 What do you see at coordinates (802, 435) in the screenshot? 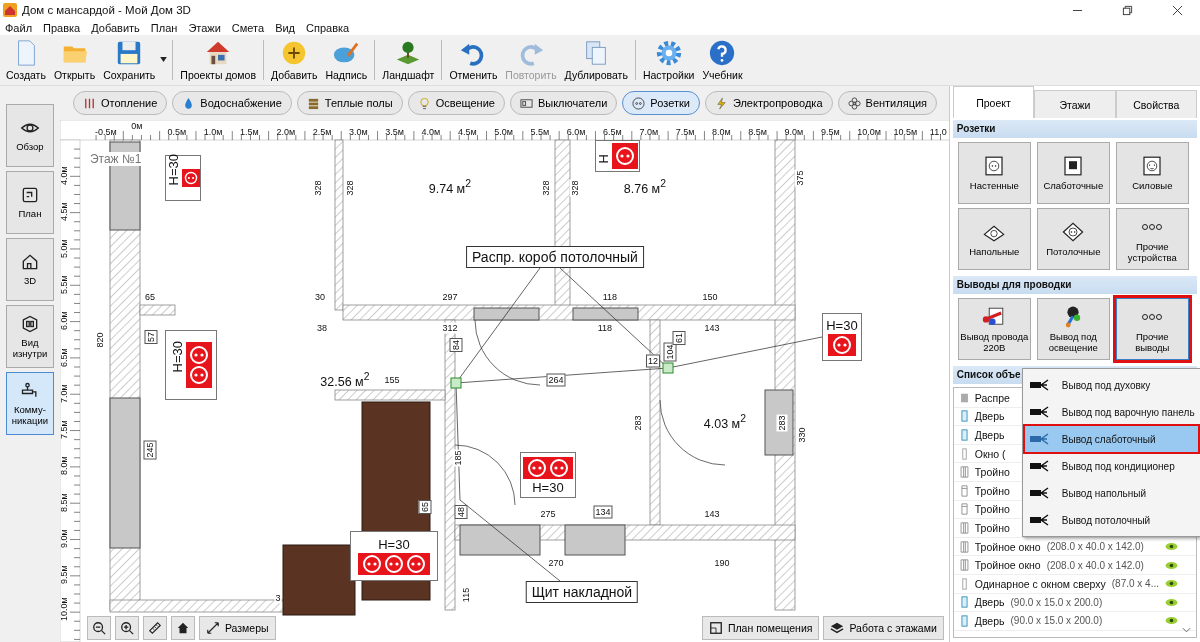
I see `dimension-label: 330` at bounding box center [802, 435].